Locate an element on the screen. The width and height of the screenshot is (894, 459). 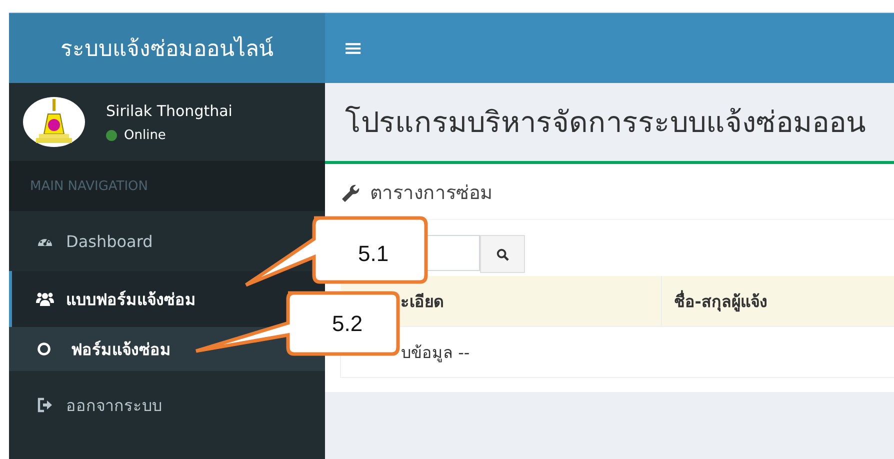
card-title: ตารางการซ่อม is located at coordinates (431, 193).